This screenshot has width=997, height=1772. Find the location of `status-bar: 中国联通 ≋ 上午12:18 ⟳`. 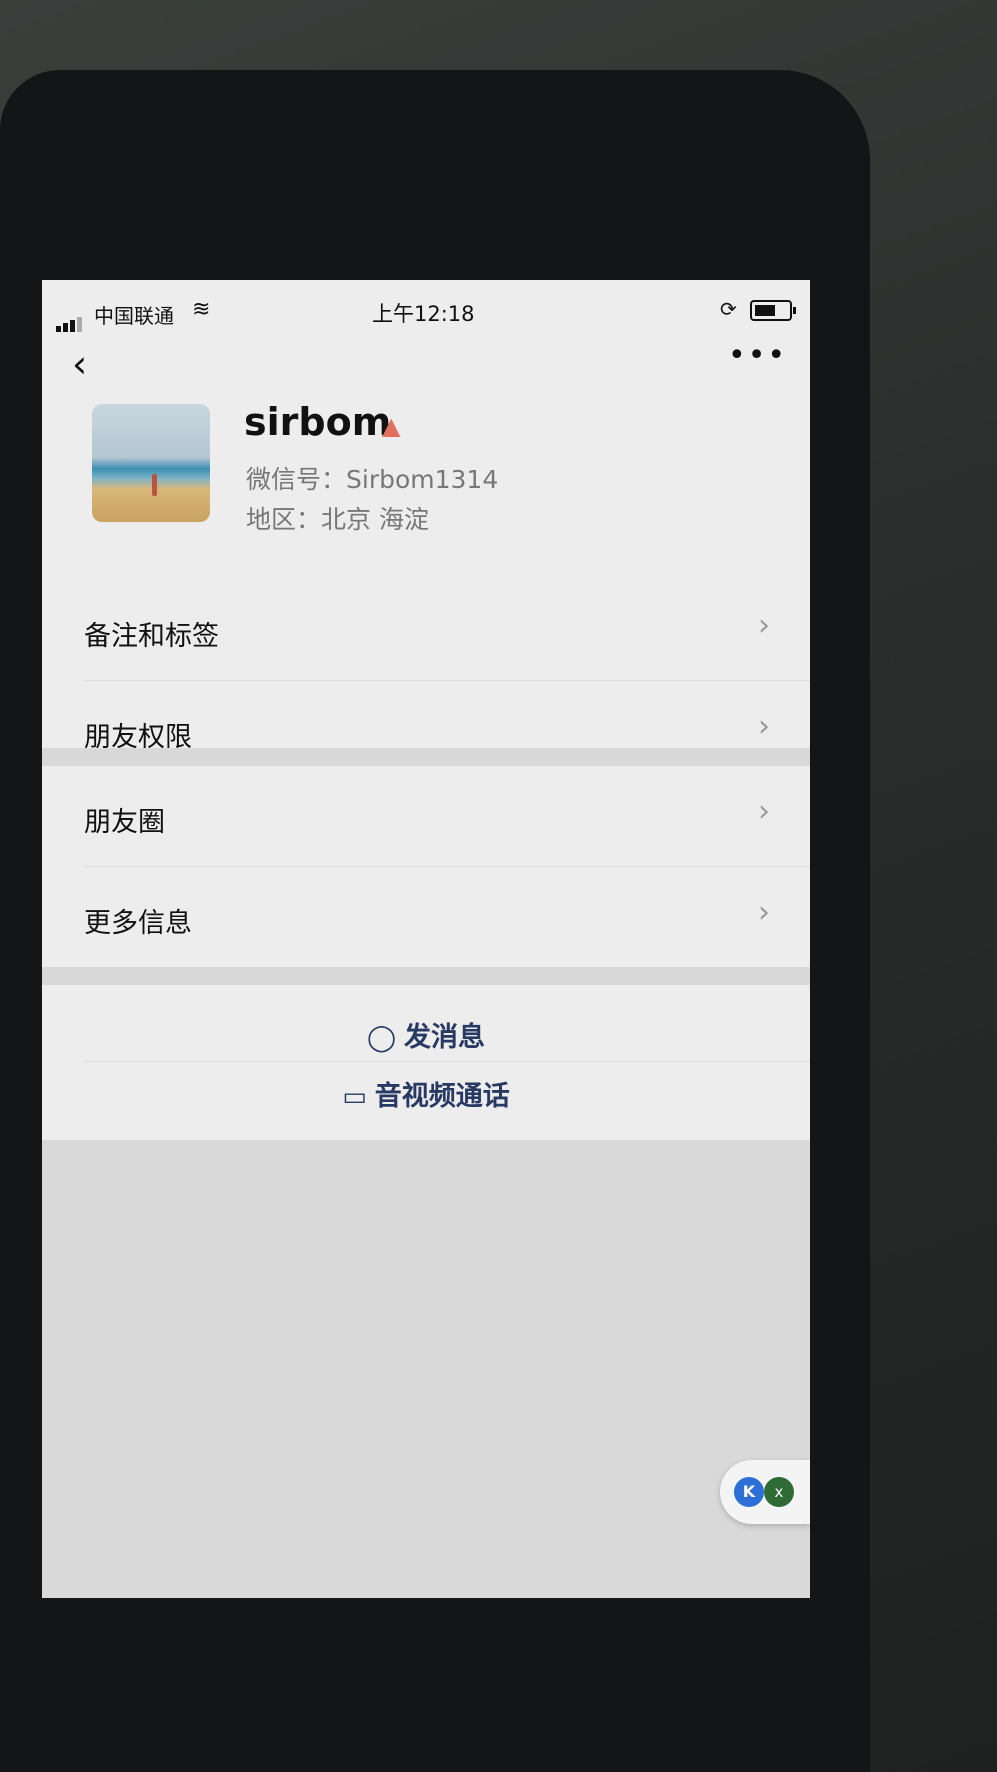

status-bar: 中国联通 ≋ 上午12:18 ⟳ is located at coordinates (426, 306).